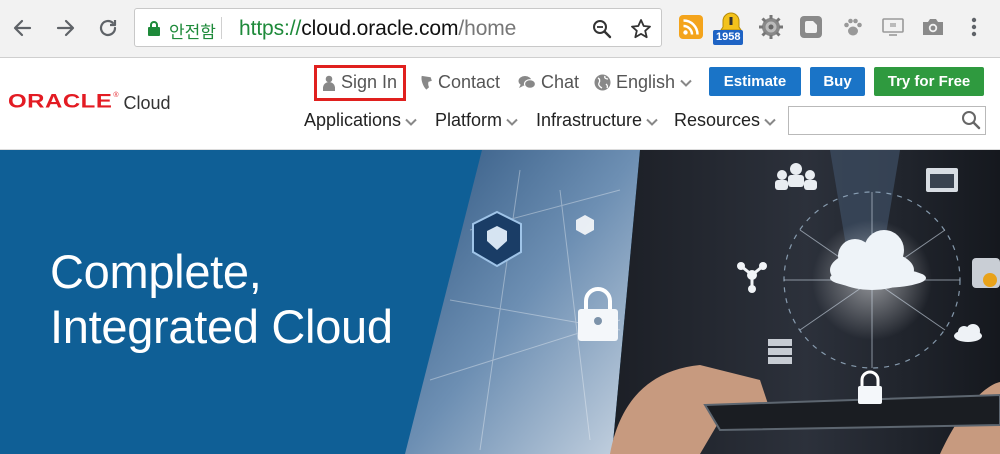 The width and height of the screenshot is (1000, 454). What do you see at coordinates (527, 82) in the screenshot?
I see `chat-bubble-icon` at bounding box center [527, 82].